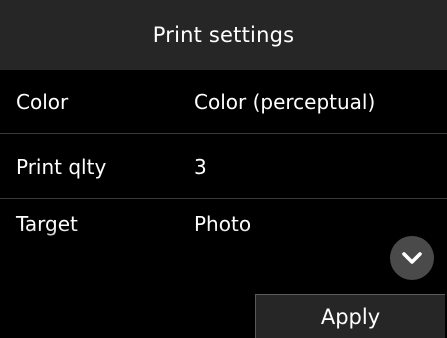 The width and height of the screenshot is (447, 338). I want to click on setting-value: 3, so click(200, 167).